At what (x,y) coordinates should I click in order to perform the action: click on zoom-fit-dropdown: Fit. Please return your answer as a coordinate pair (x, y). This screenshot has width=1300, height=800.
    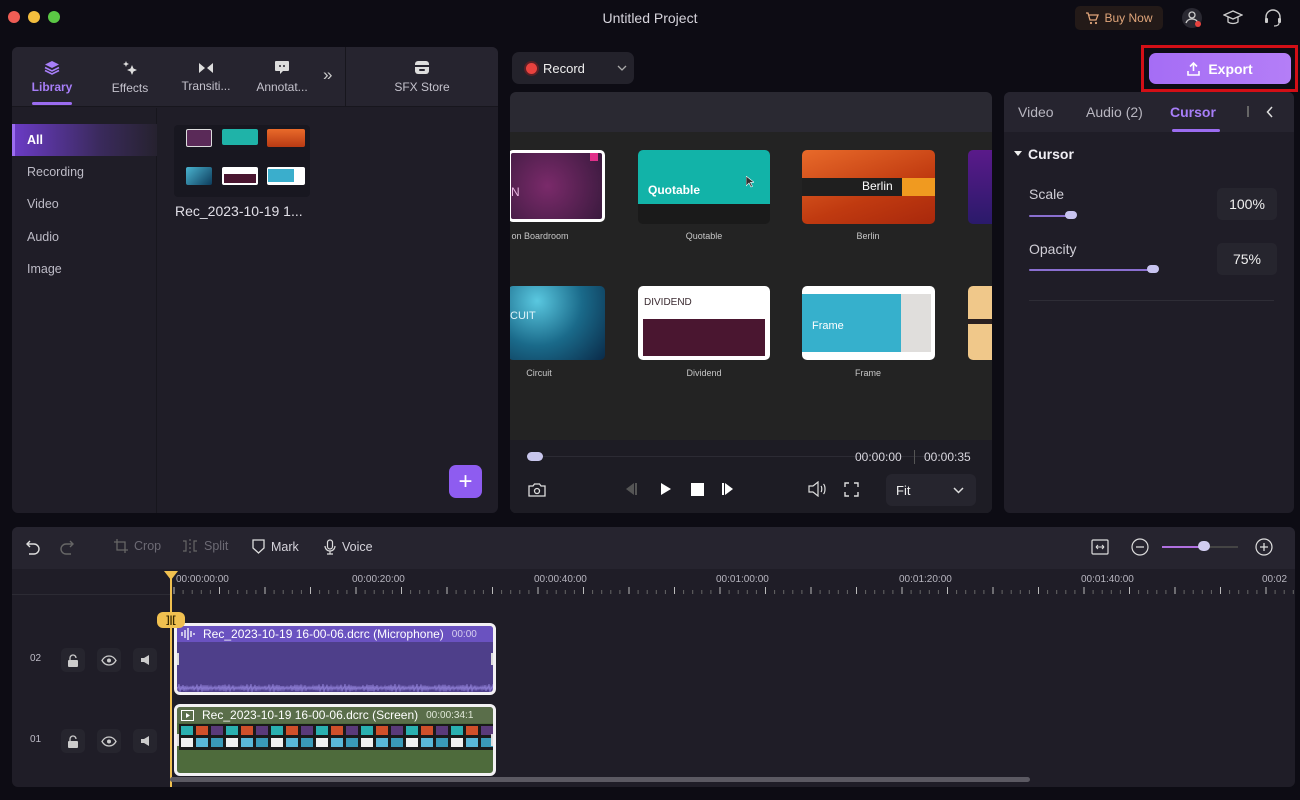
    Looking at the image, I should click on (931, 490).